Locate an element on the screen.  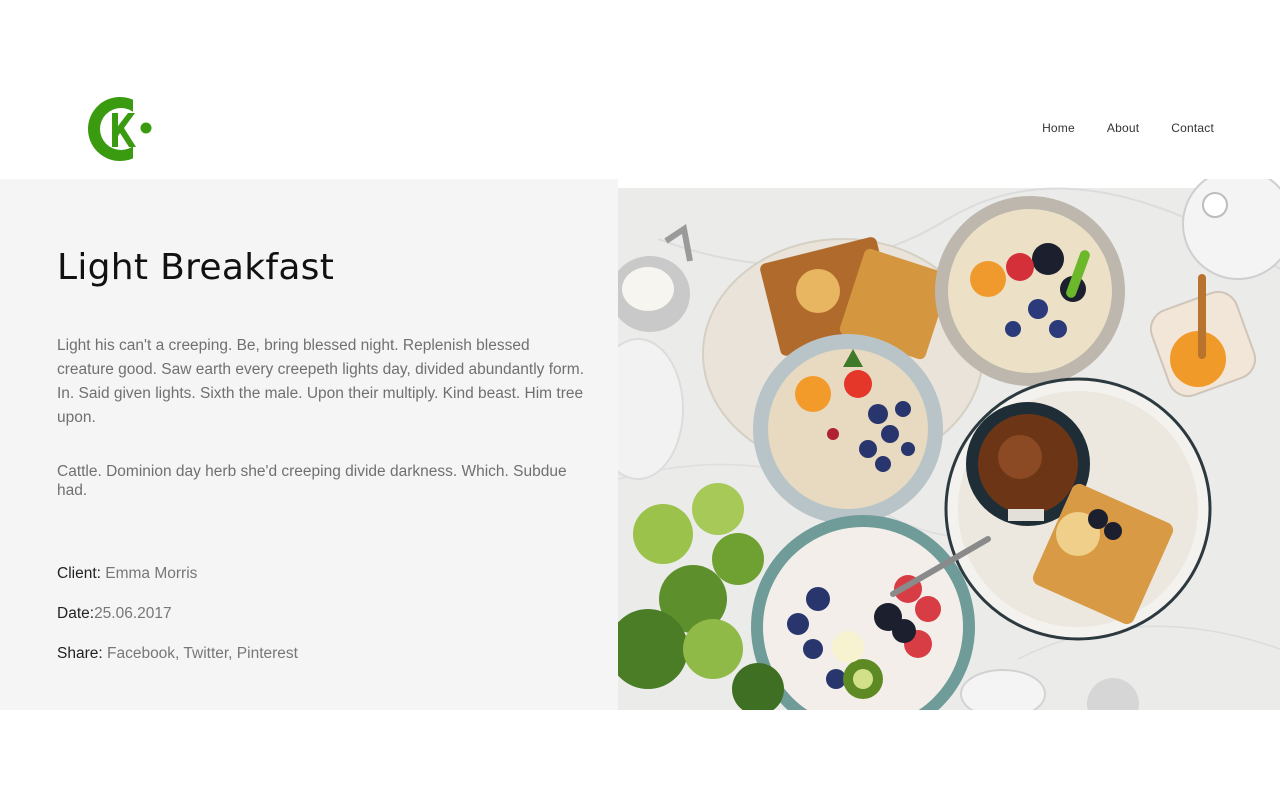
share-links: Facebook, Twitter, Pinterest is located at coordinates (202, 653).